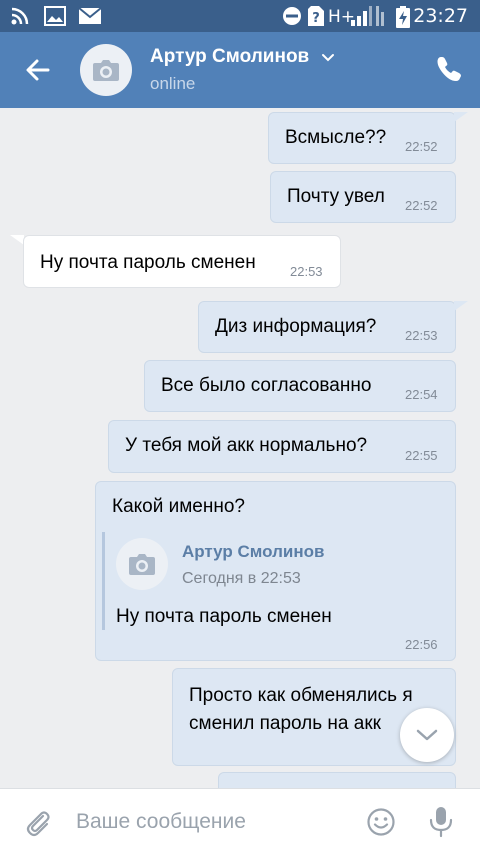 The width and height of the screenshot is (480, 854). I want to click on message-bubble-outgoing: Почту увел 22:52, so click(363, 197).